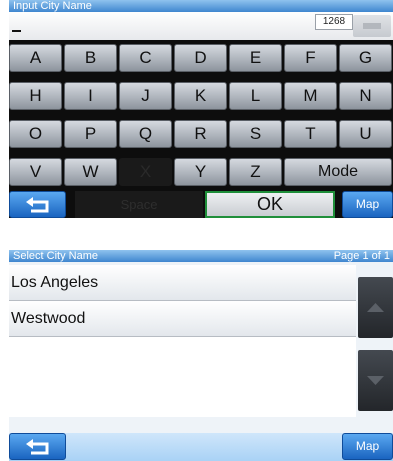 This screenshot has width=393, height=461. I want to click on mode-button: Mode, so click(338, 172).